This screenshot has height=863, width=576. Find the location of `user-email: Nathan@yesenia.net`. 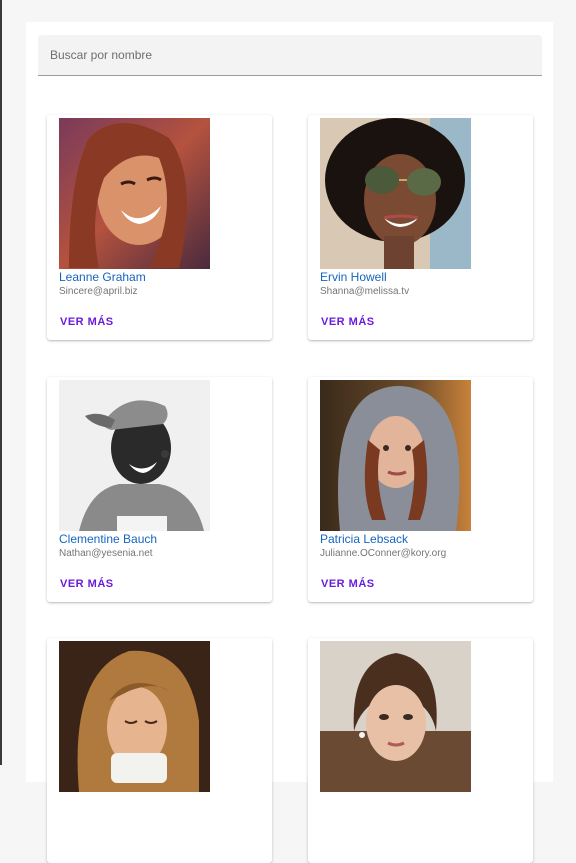

user-email: Nathan@yesenia.net is located at coordinates (106, 553).